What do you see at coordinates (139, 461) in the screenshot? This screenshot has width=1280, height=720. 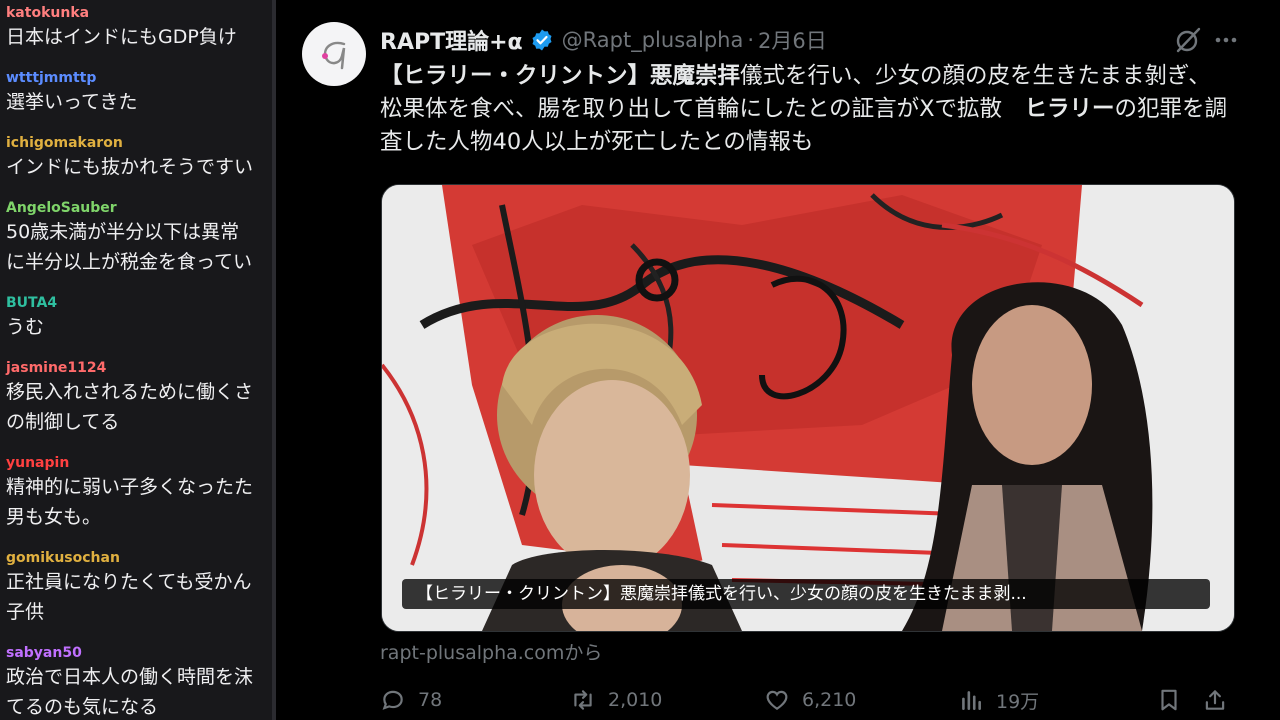 I see `chat-username: yunapin` at bounding box center [139, 461].